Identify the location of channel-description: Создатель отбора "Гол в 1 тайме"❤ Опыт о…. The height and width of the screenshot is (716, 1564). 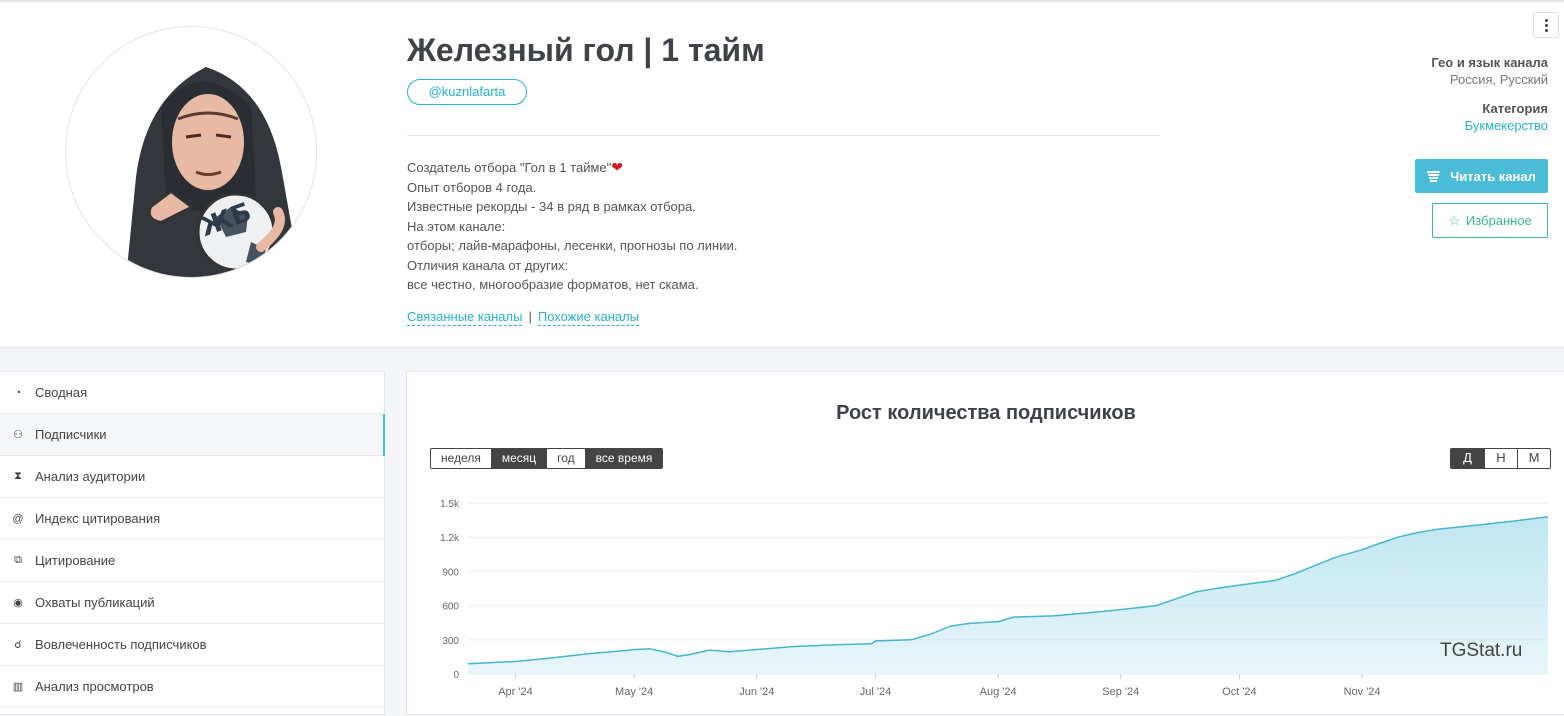
(572, 226).